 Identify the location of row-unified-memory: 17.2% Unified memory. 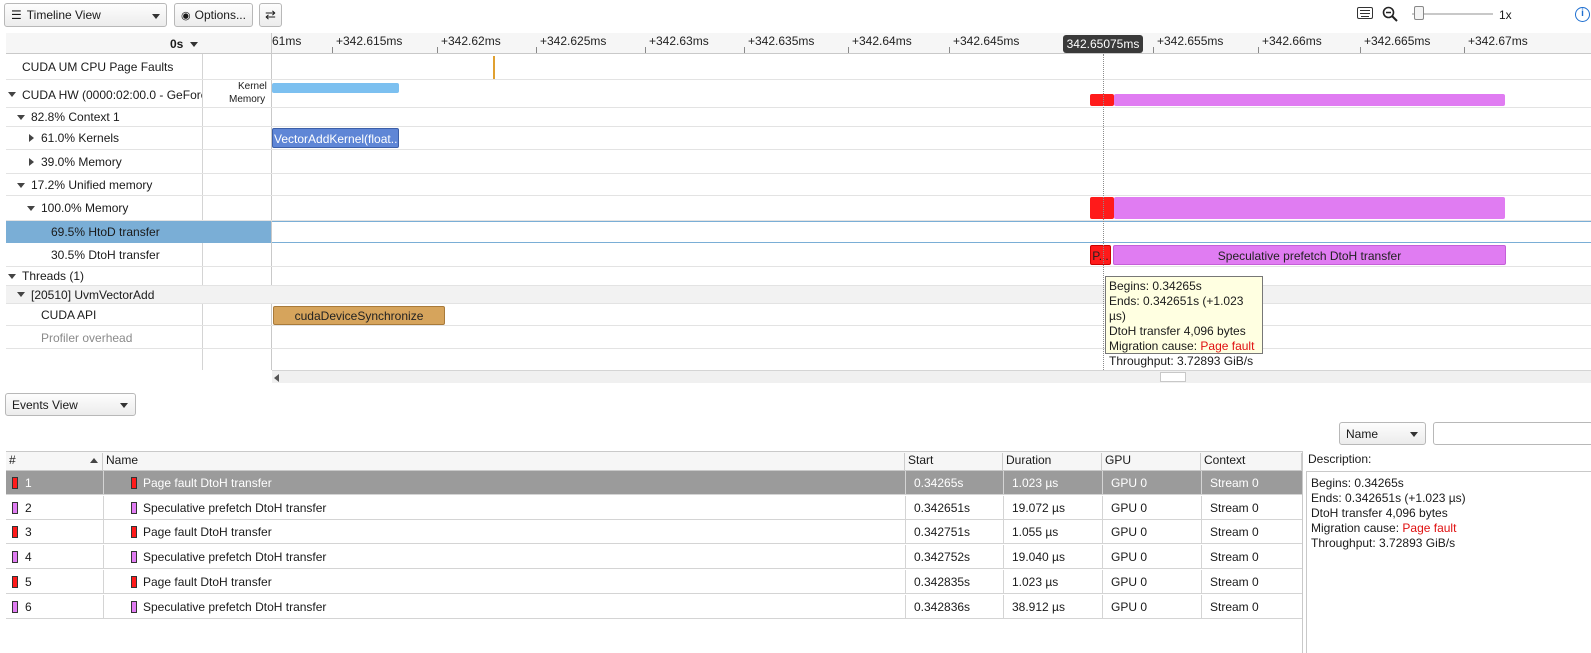
(798, 185).